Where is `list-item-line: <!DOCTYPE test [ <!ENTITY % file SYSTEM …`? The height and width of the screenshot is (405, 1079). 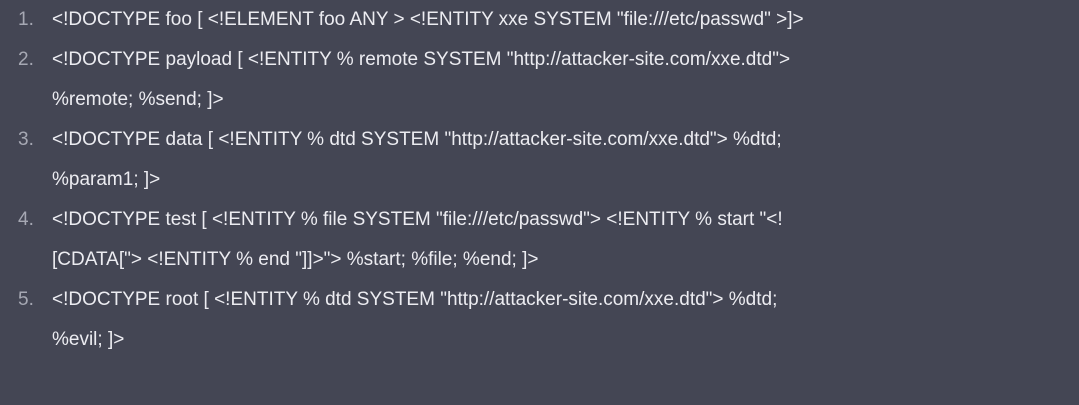
list-item-line: <!DOCTYPE test [ <!ENTITY % file SYSTEM … is located at coordinates (417, 219).